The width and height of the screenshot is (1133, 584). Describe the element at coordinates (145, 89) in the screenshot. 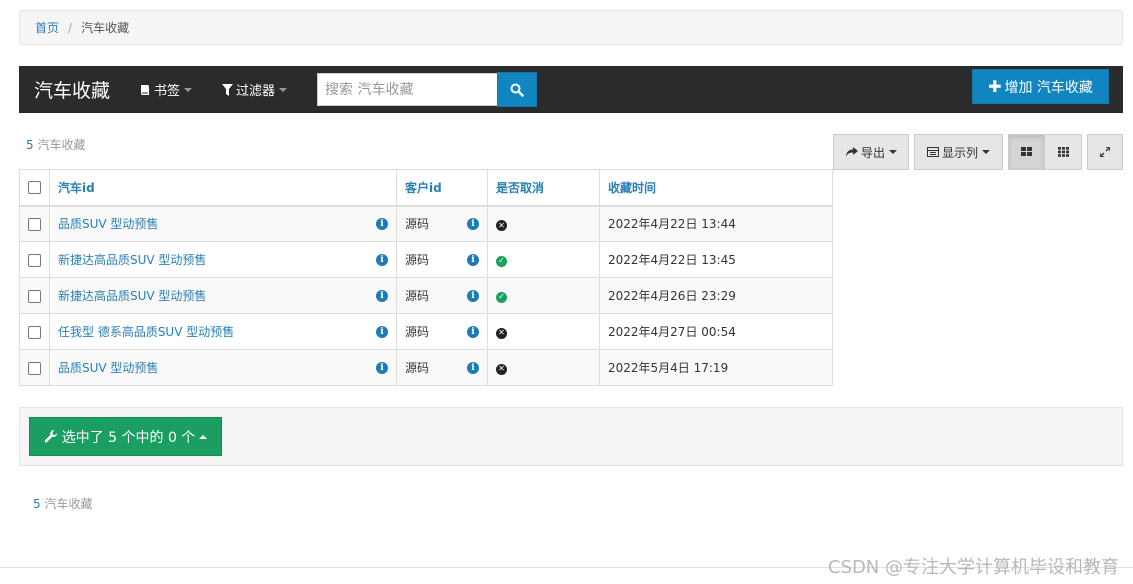

I see `book-icon` at that location.